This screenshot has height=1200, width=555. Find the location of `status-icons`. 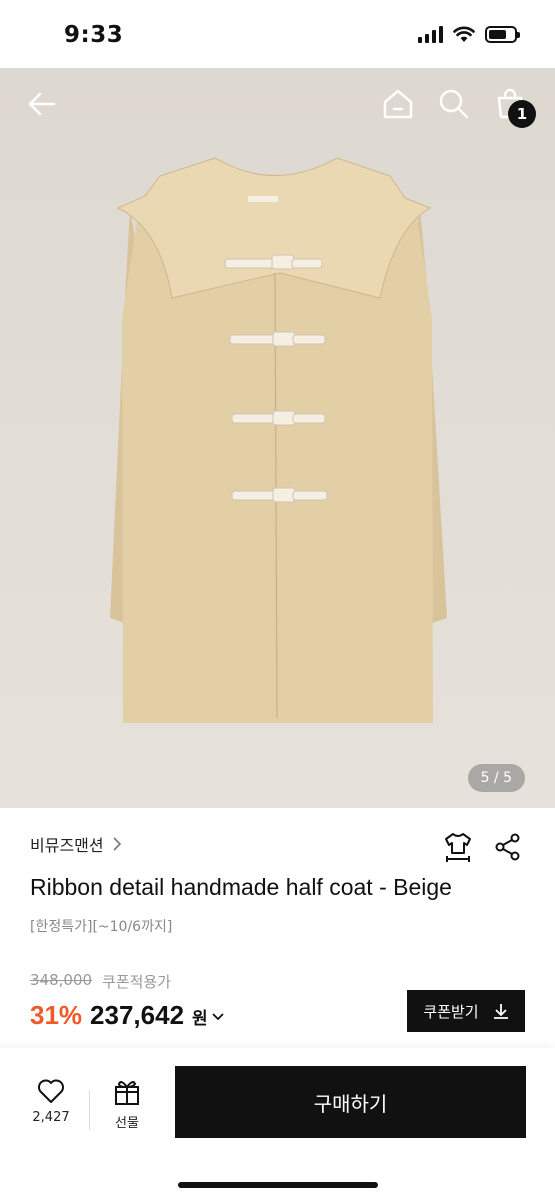

status-icons is located at coordinates (469, 34).